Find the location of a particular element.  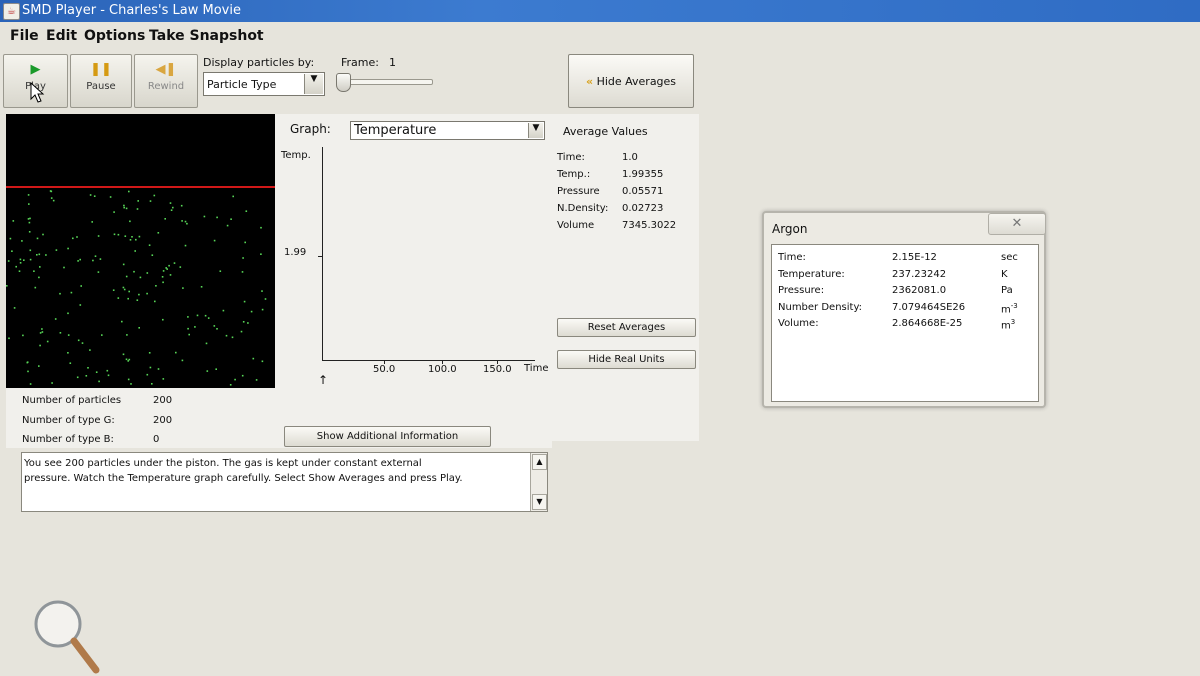

frame-slider-track is located at coordinates (388, 82).